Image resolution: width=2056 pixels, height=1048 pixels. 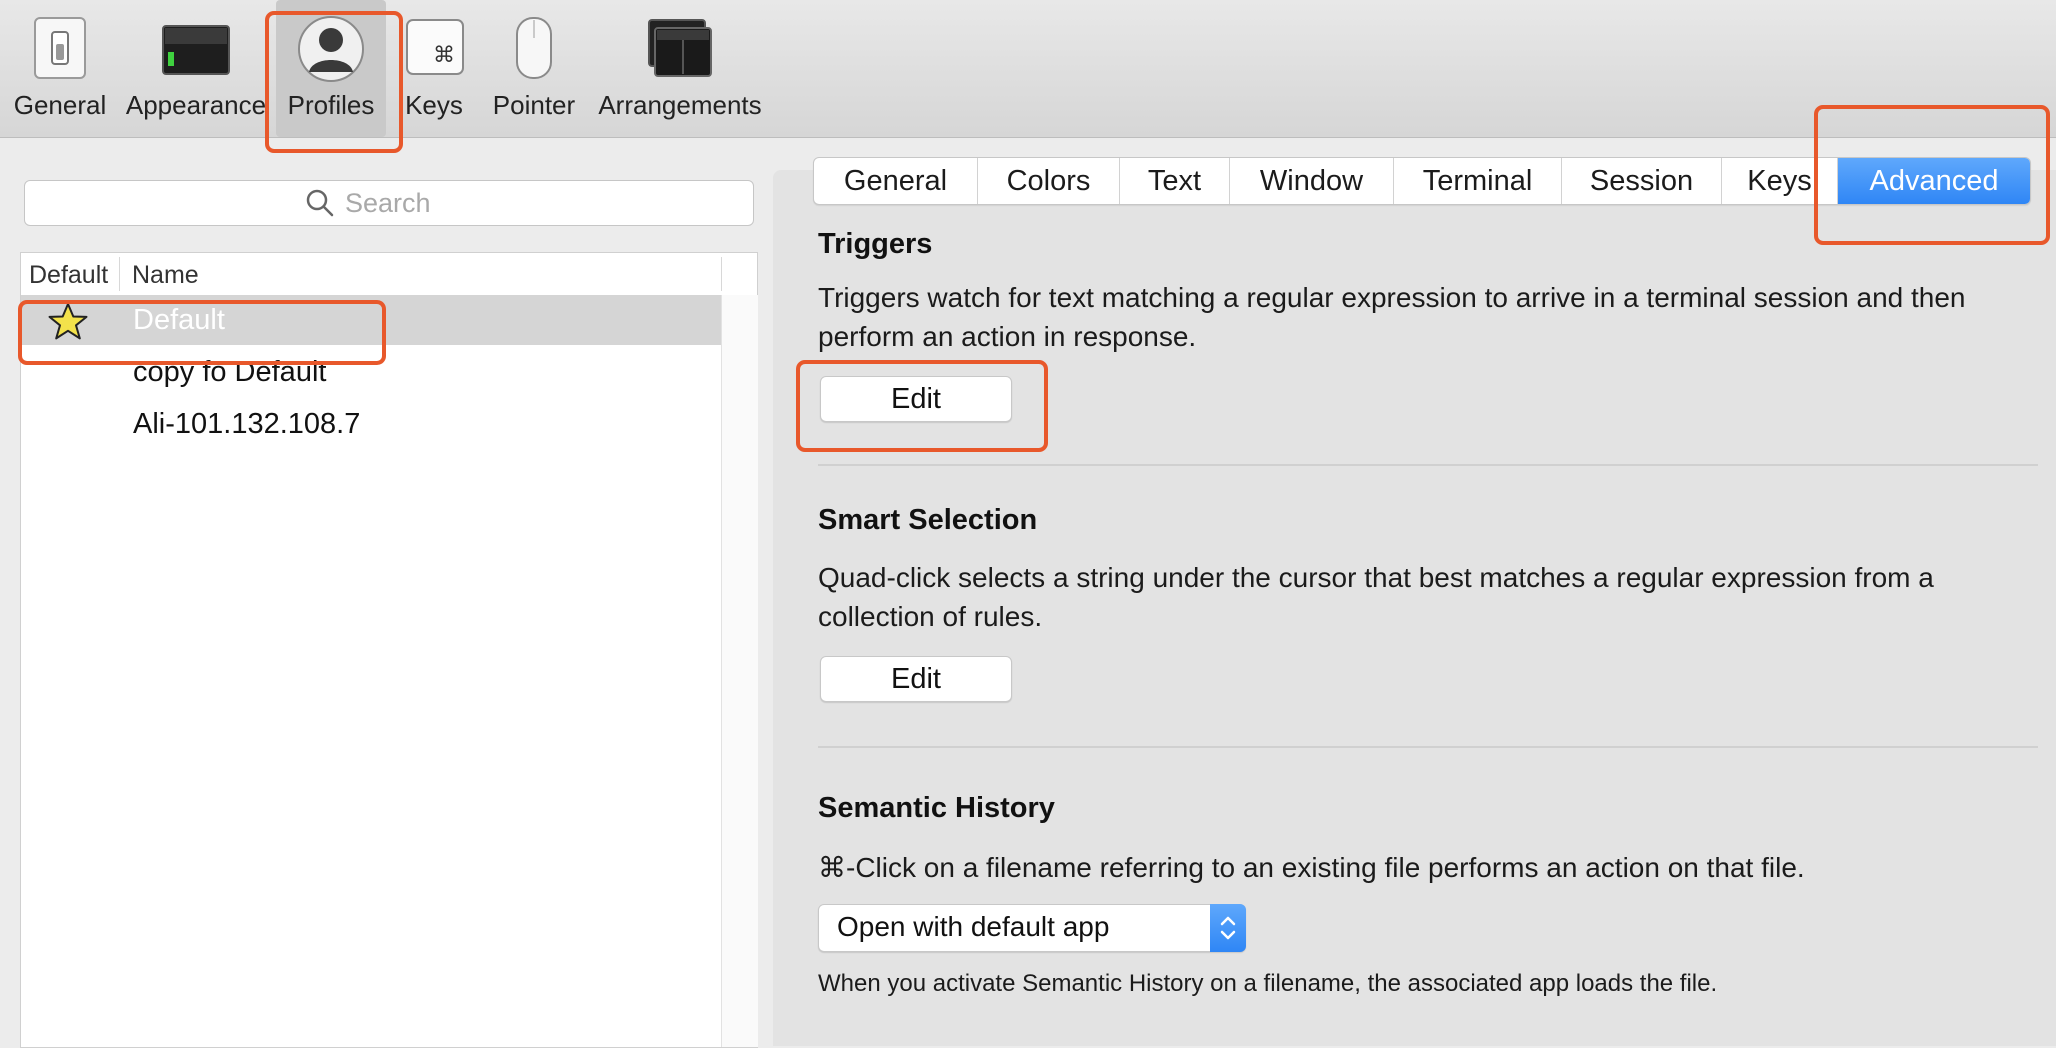 I want to click on toolbar-item-arrangements: Arrangements, so click(x=680, y=68).